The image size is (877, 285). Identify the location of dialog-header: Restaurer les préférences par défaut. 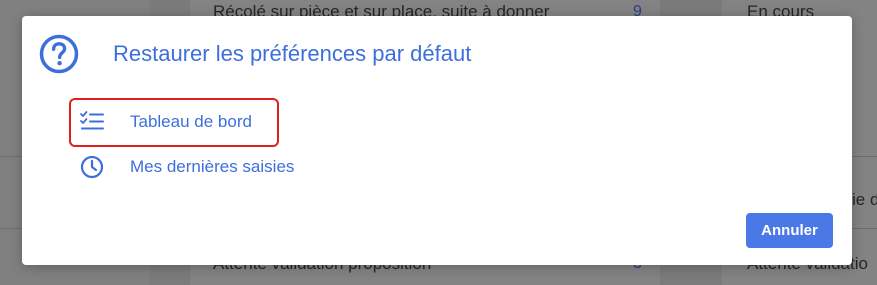
(255, 54).